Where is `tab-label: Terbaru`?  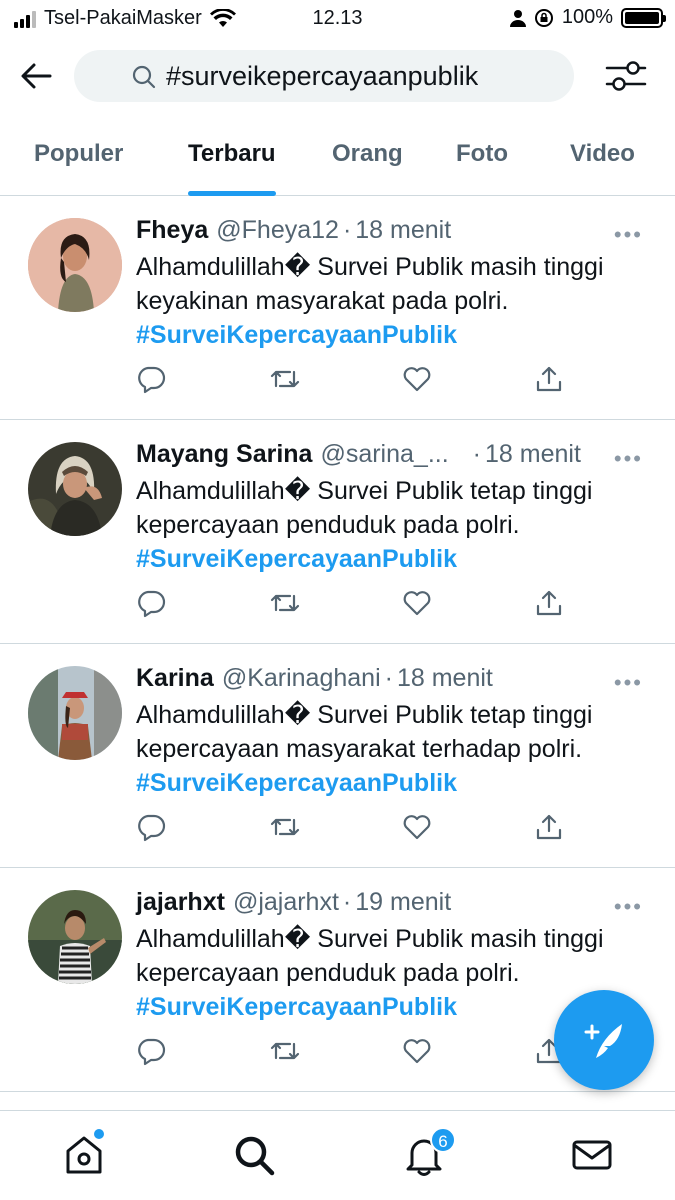
tab-label: Terbaru is located at coordinates (232, 153).